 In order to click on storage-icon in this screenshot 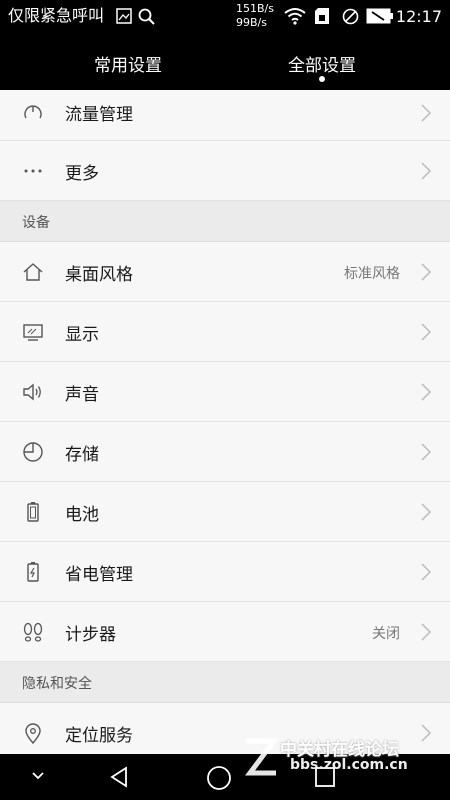, I will do `click(33, 452)`.